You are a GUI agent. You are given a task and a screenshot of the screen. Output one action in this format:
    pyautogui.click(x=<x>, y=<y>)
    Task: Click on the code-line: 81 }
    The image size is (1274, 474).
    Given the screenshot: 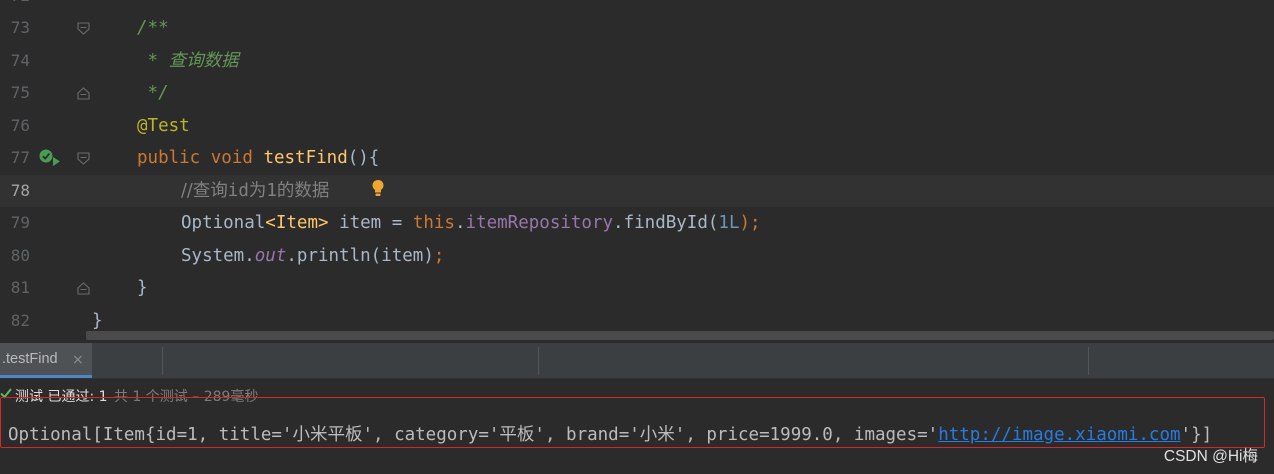 What is the action you would take?
    pyautogui.click(x=637, y=288)
    